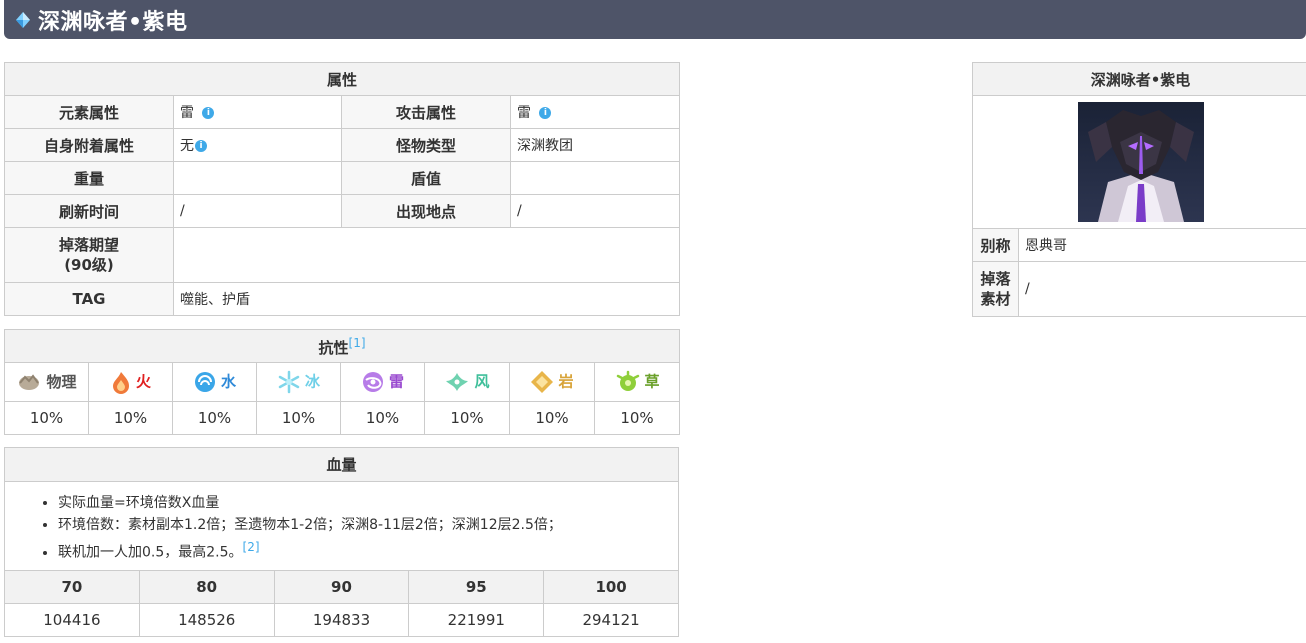 This screenshot has width=1306, height=643. I want to click on res-electro: 雷, so click(382, 382).